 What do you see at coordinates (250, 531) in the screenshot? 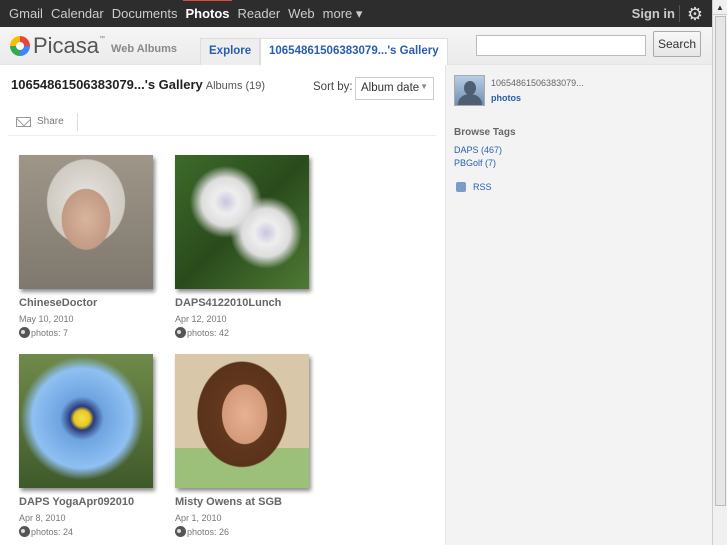
I see `album-photo-count: photos: 26` at bounding box center [250, 531].